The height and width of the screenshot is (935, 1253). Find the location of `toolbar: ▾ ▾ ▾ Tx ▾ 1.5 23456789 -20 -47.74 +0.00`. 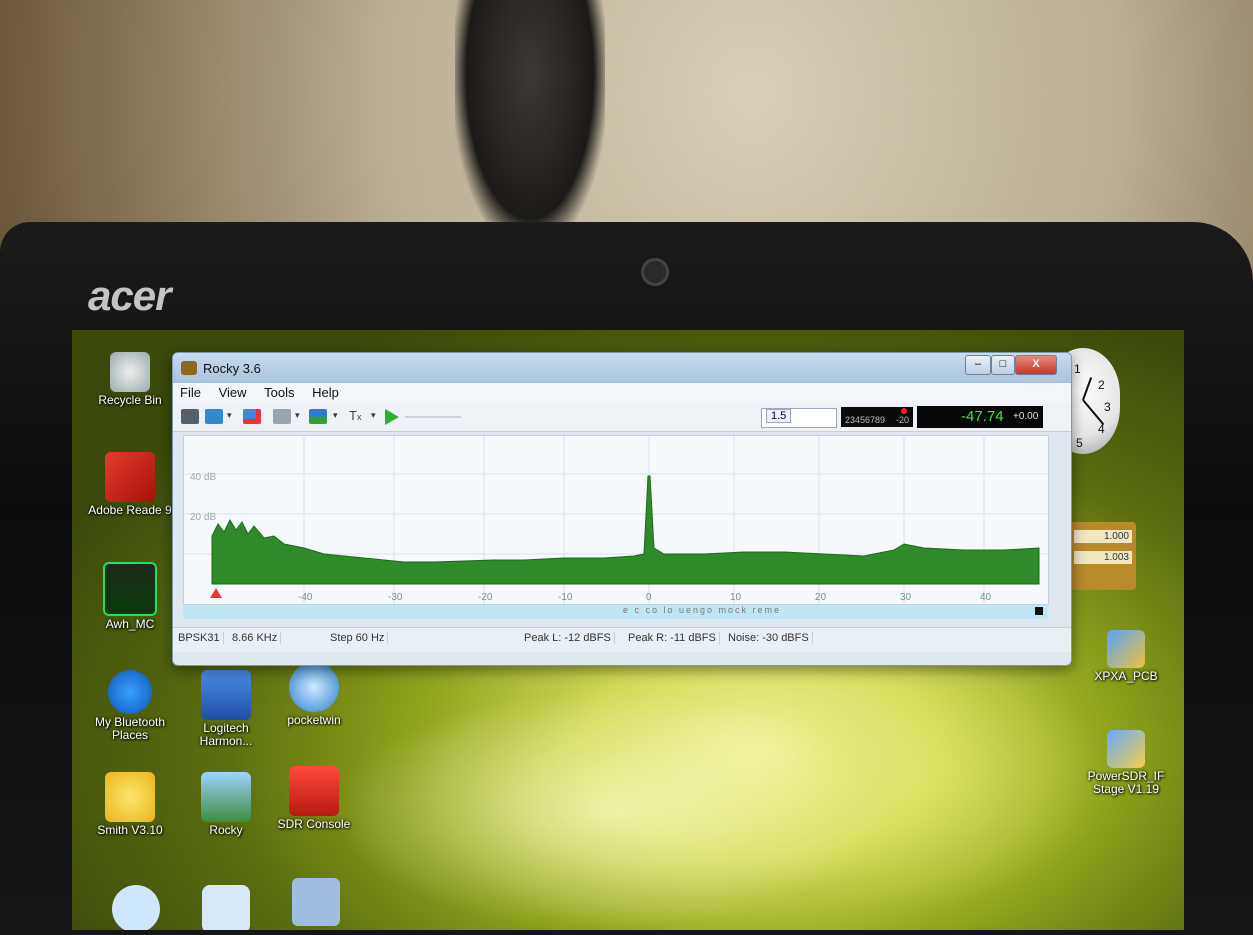

toolbar: ▾ ▾ ▾ Tx ▾ 1.5 23456789 -20 -47.74 +0.00 is located at coordinates (622, 417).